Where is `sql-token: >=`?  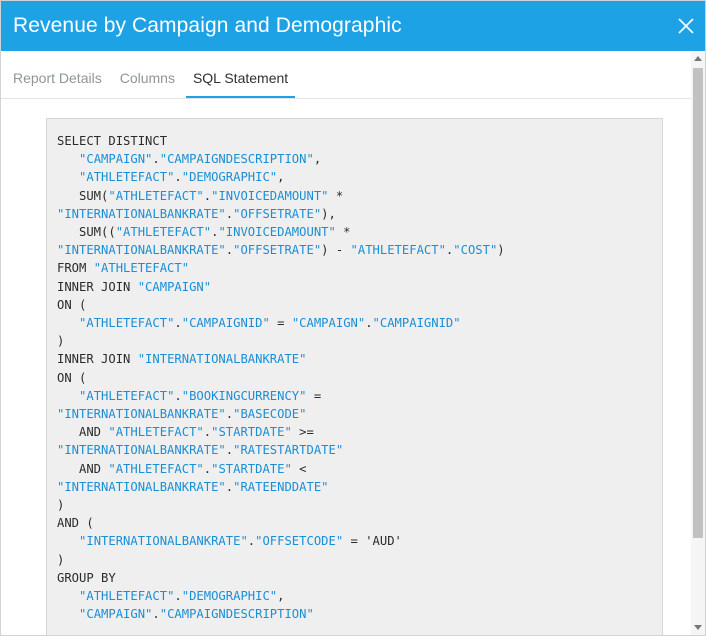
sql-token: >= is located at coordinates (302, 432).